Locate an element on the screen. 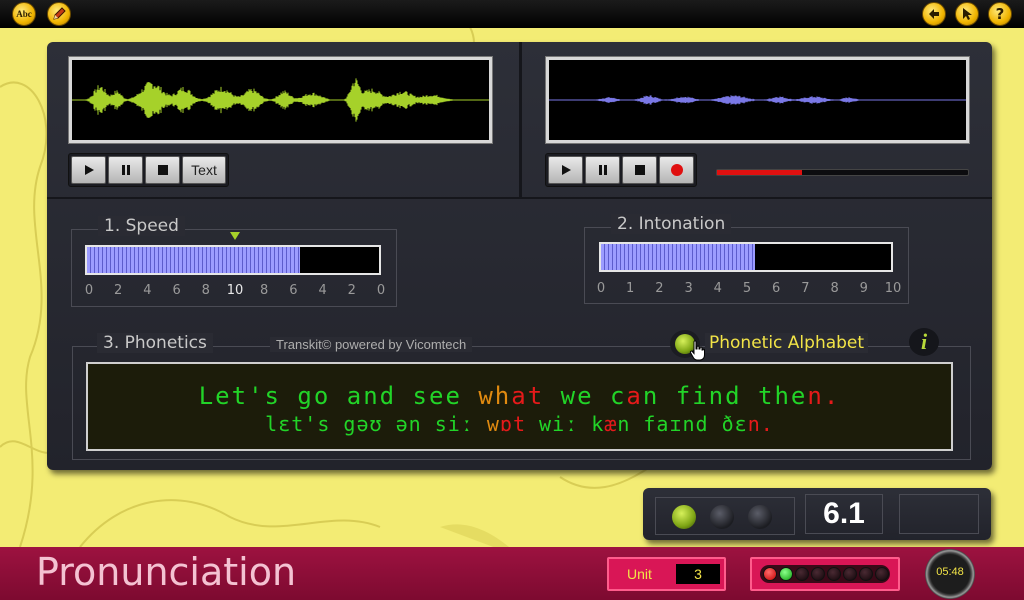  score-value: 6.1 is located at coordinates (844, 514).